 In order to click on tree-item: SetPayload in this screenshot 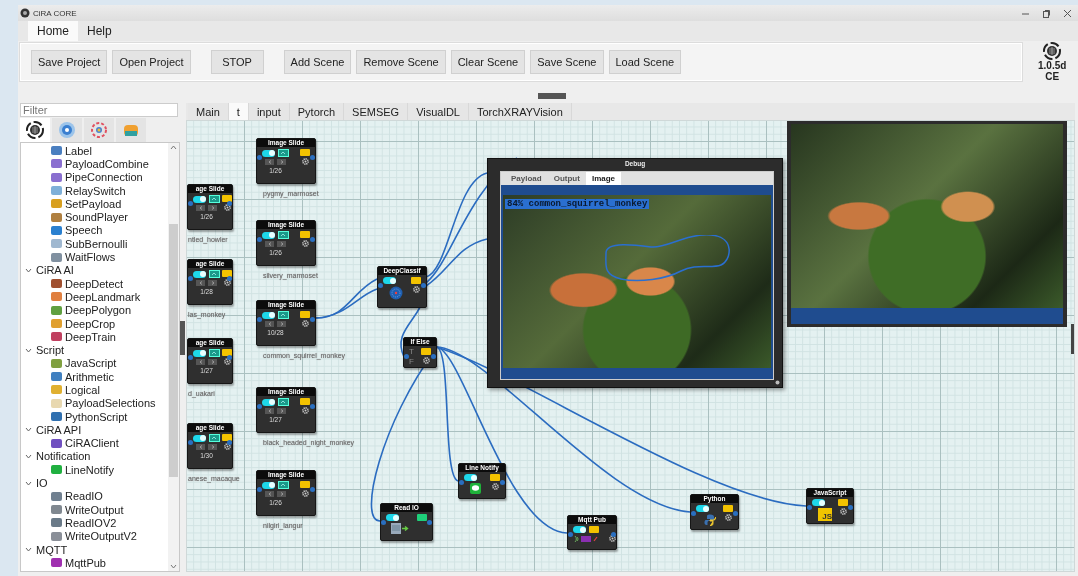, I will do `click(94, 204)`.